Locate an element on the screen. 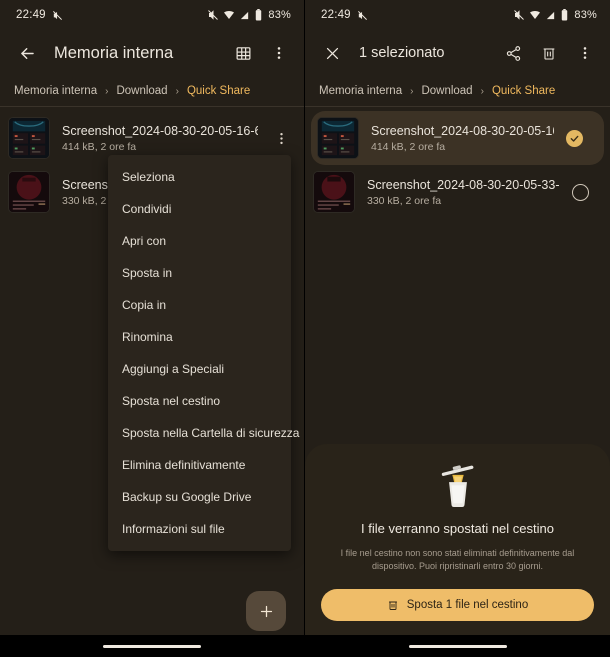  nav-bar-right is located at coordinates (457, 646).